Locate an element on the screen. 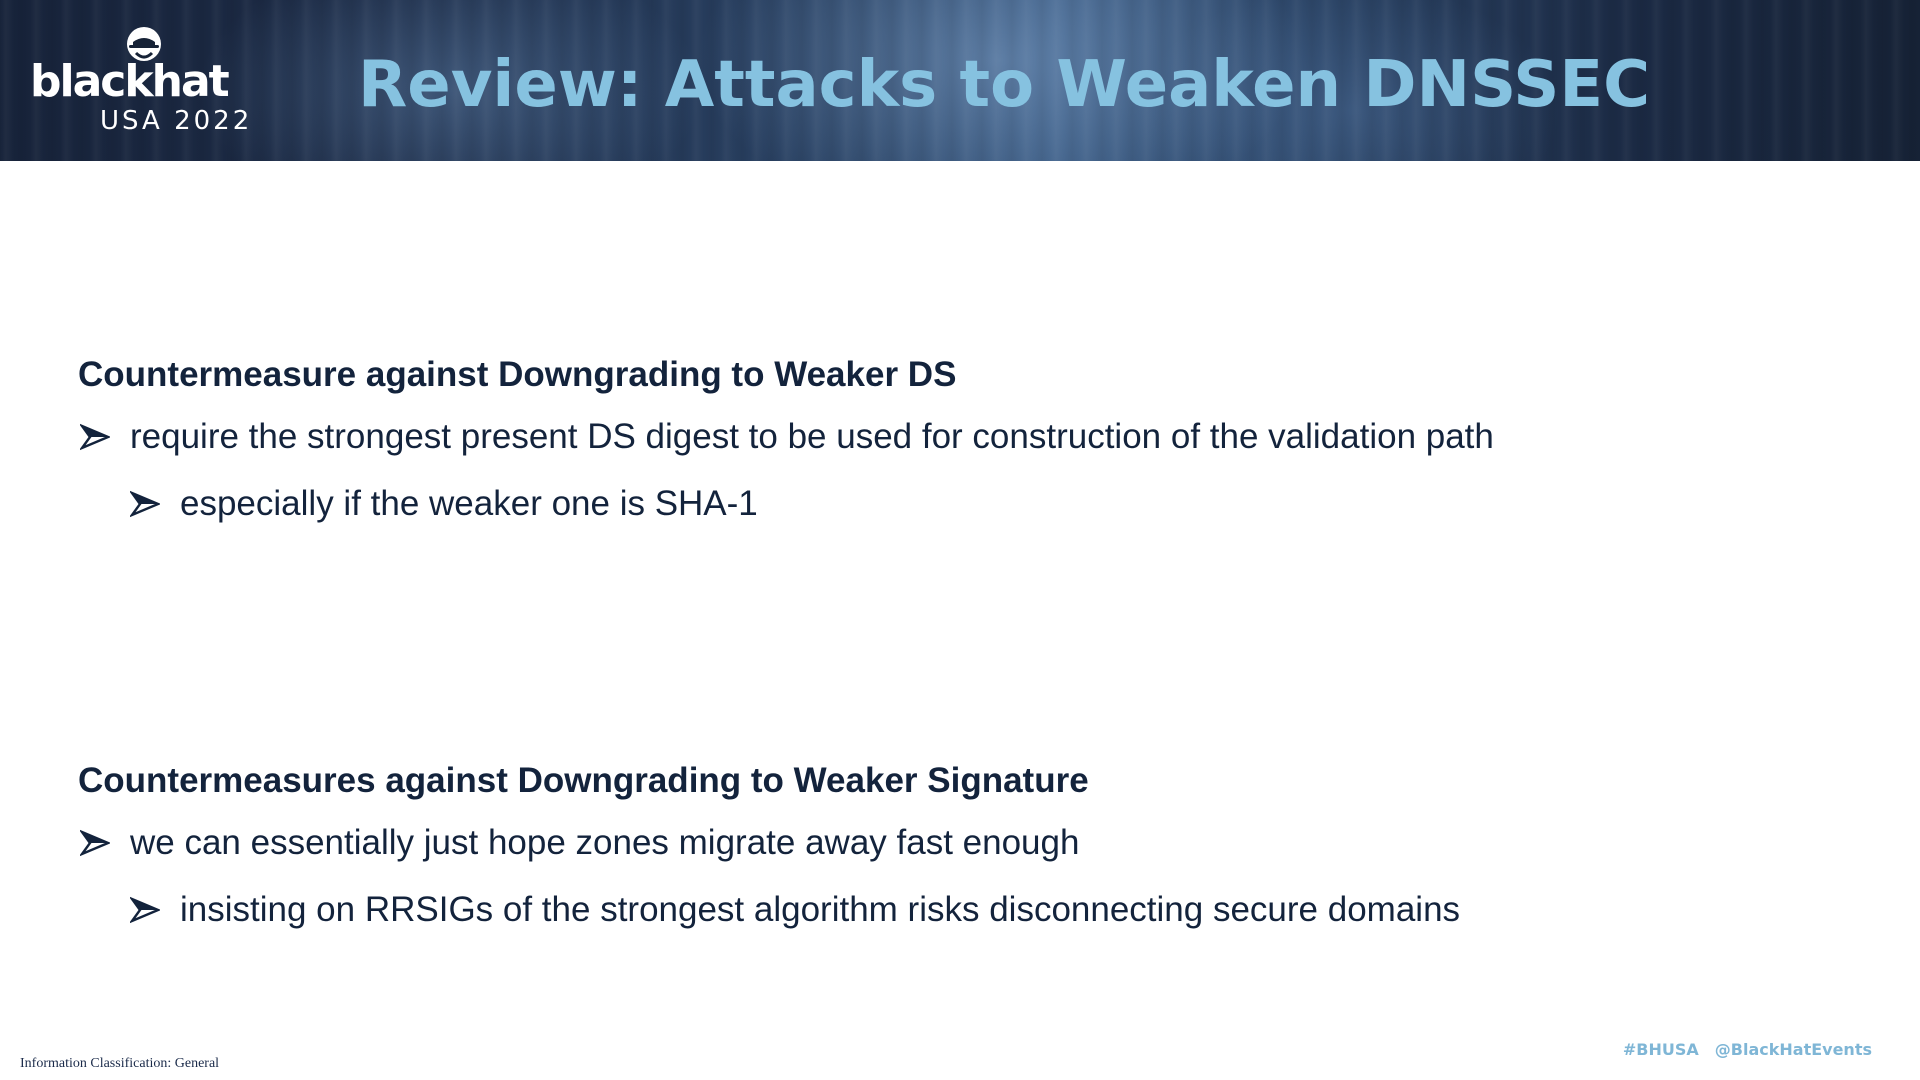 The width and height of the screenshot is (1920, 1080). slide-title: Review: Attacks to Weaken DNSSEC is located at coordinates (1004, 85).